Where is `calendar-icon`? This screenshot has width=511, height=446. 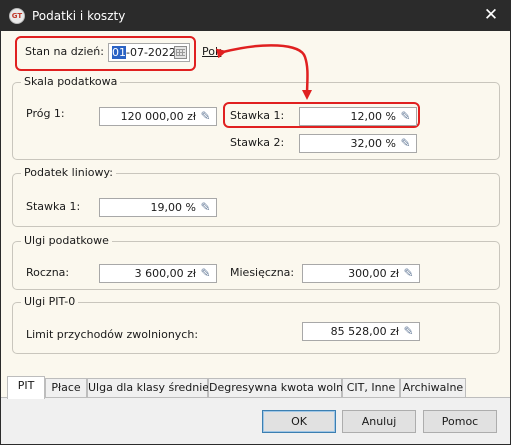
calendar-icon is located at coordinates (180, 52).